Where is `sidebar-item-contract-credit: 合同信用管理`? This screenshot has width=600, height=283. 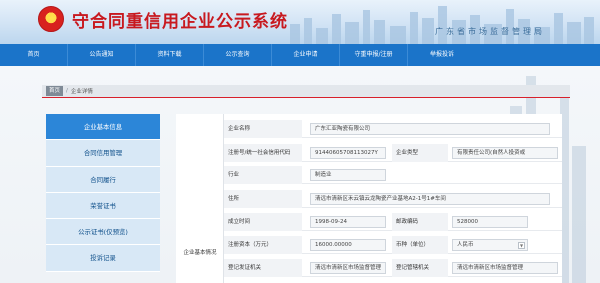
sidebar-item-contract-credit: 合同信用管理 is located at coordinates (103, 153).